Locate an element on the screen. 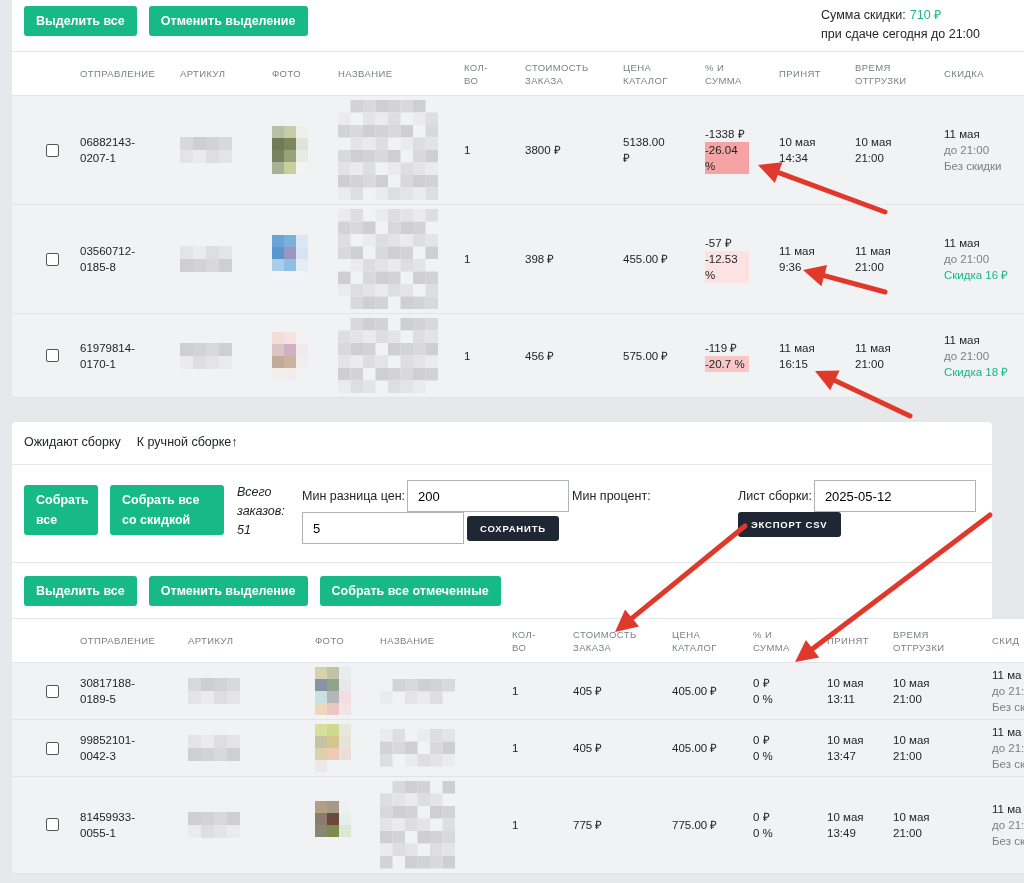 This screenshot has width=1024, height=883. discount-sum-label: Сумма скидки: is located at coordinates (863, 15).